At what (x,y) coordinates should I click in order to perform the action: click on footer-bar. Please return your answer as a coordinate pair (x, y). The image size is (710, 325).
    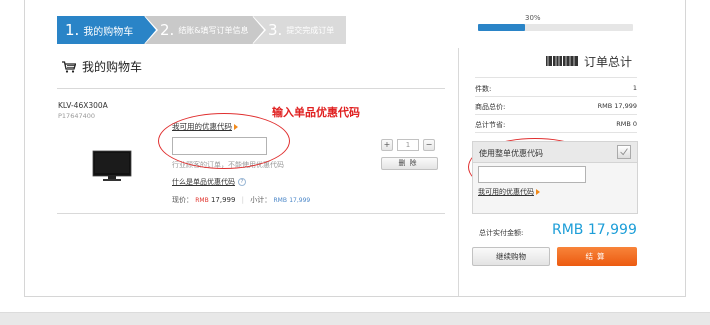
    Looking at the image, I should click on (355, 318).